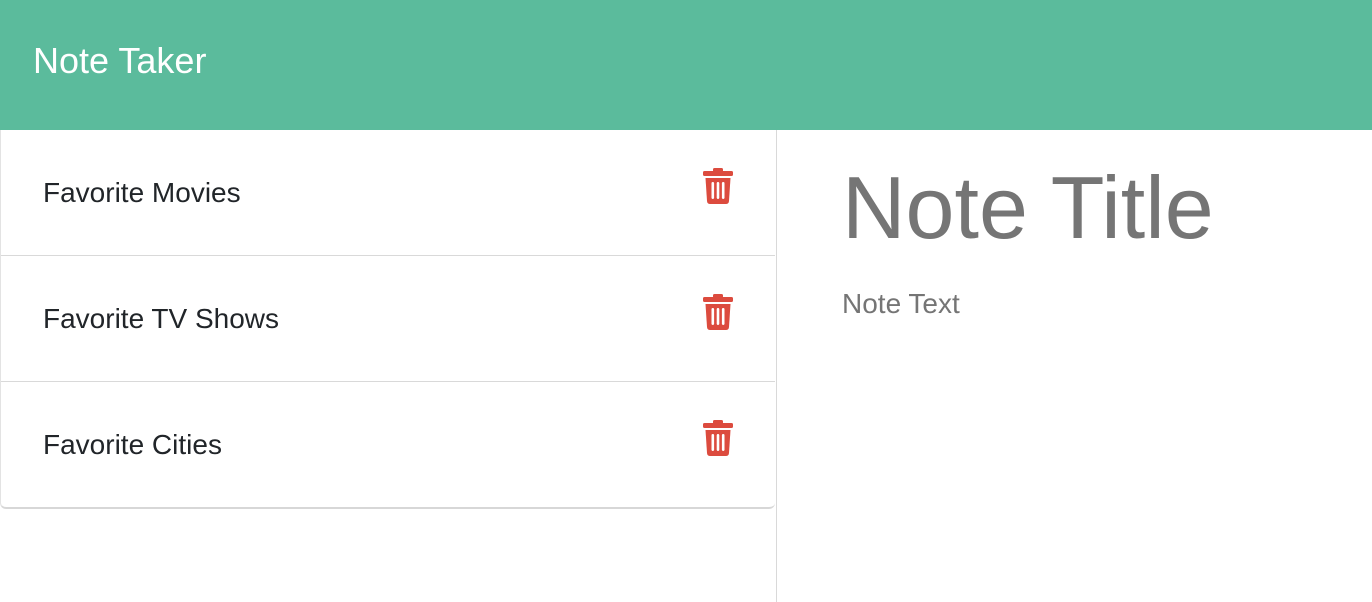 Image resolution: width=1372 pixels, height=602 pixels. I want to click on list-item: Favorite Movies, so click(388, 192).